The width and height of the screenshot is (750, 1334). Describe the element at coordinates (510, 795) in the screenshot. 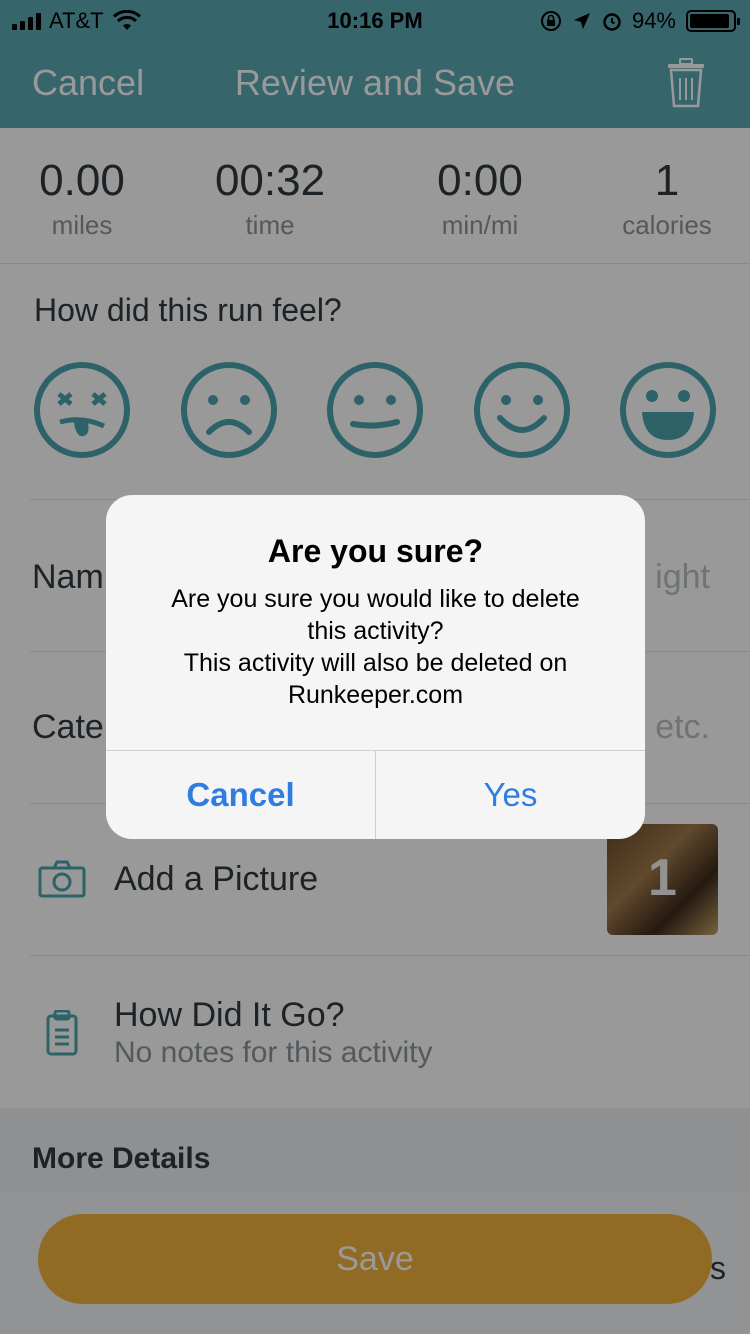

I see `alert-yes-button: Yes` at that location.